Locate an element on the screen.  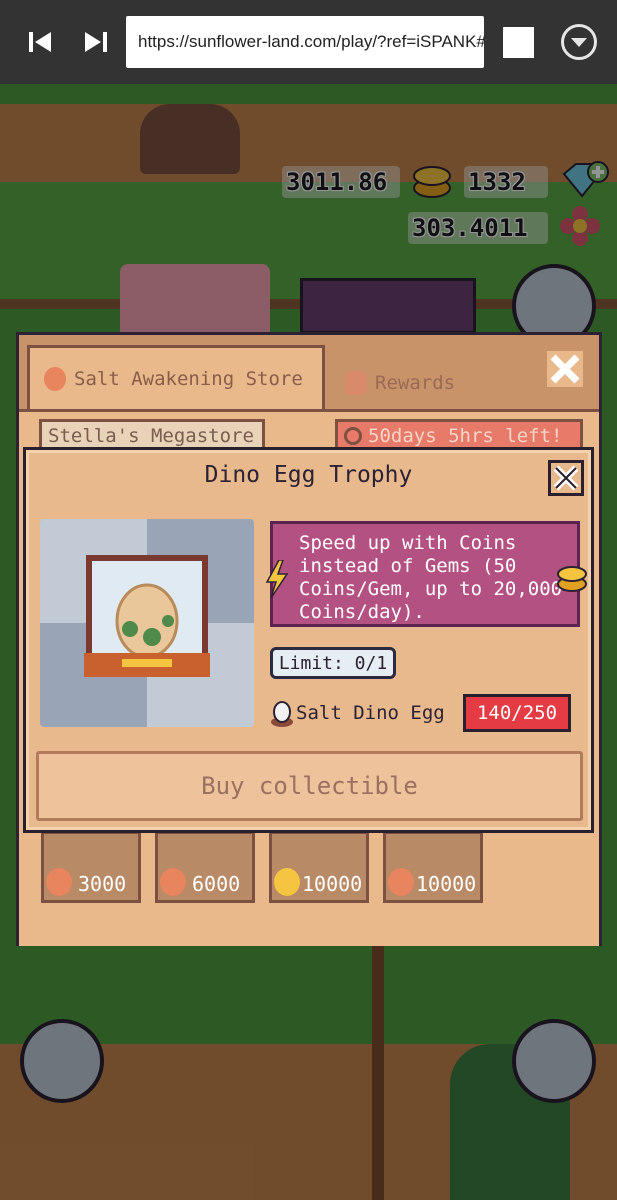
clock-icon is located at coordinates (353, 436).